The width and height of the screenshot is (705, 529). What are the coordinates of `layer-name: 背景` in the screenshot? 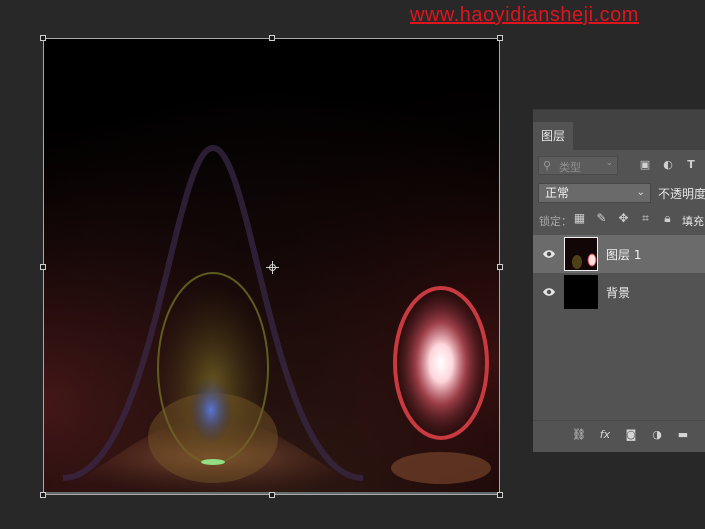 It's located at (618, 293).